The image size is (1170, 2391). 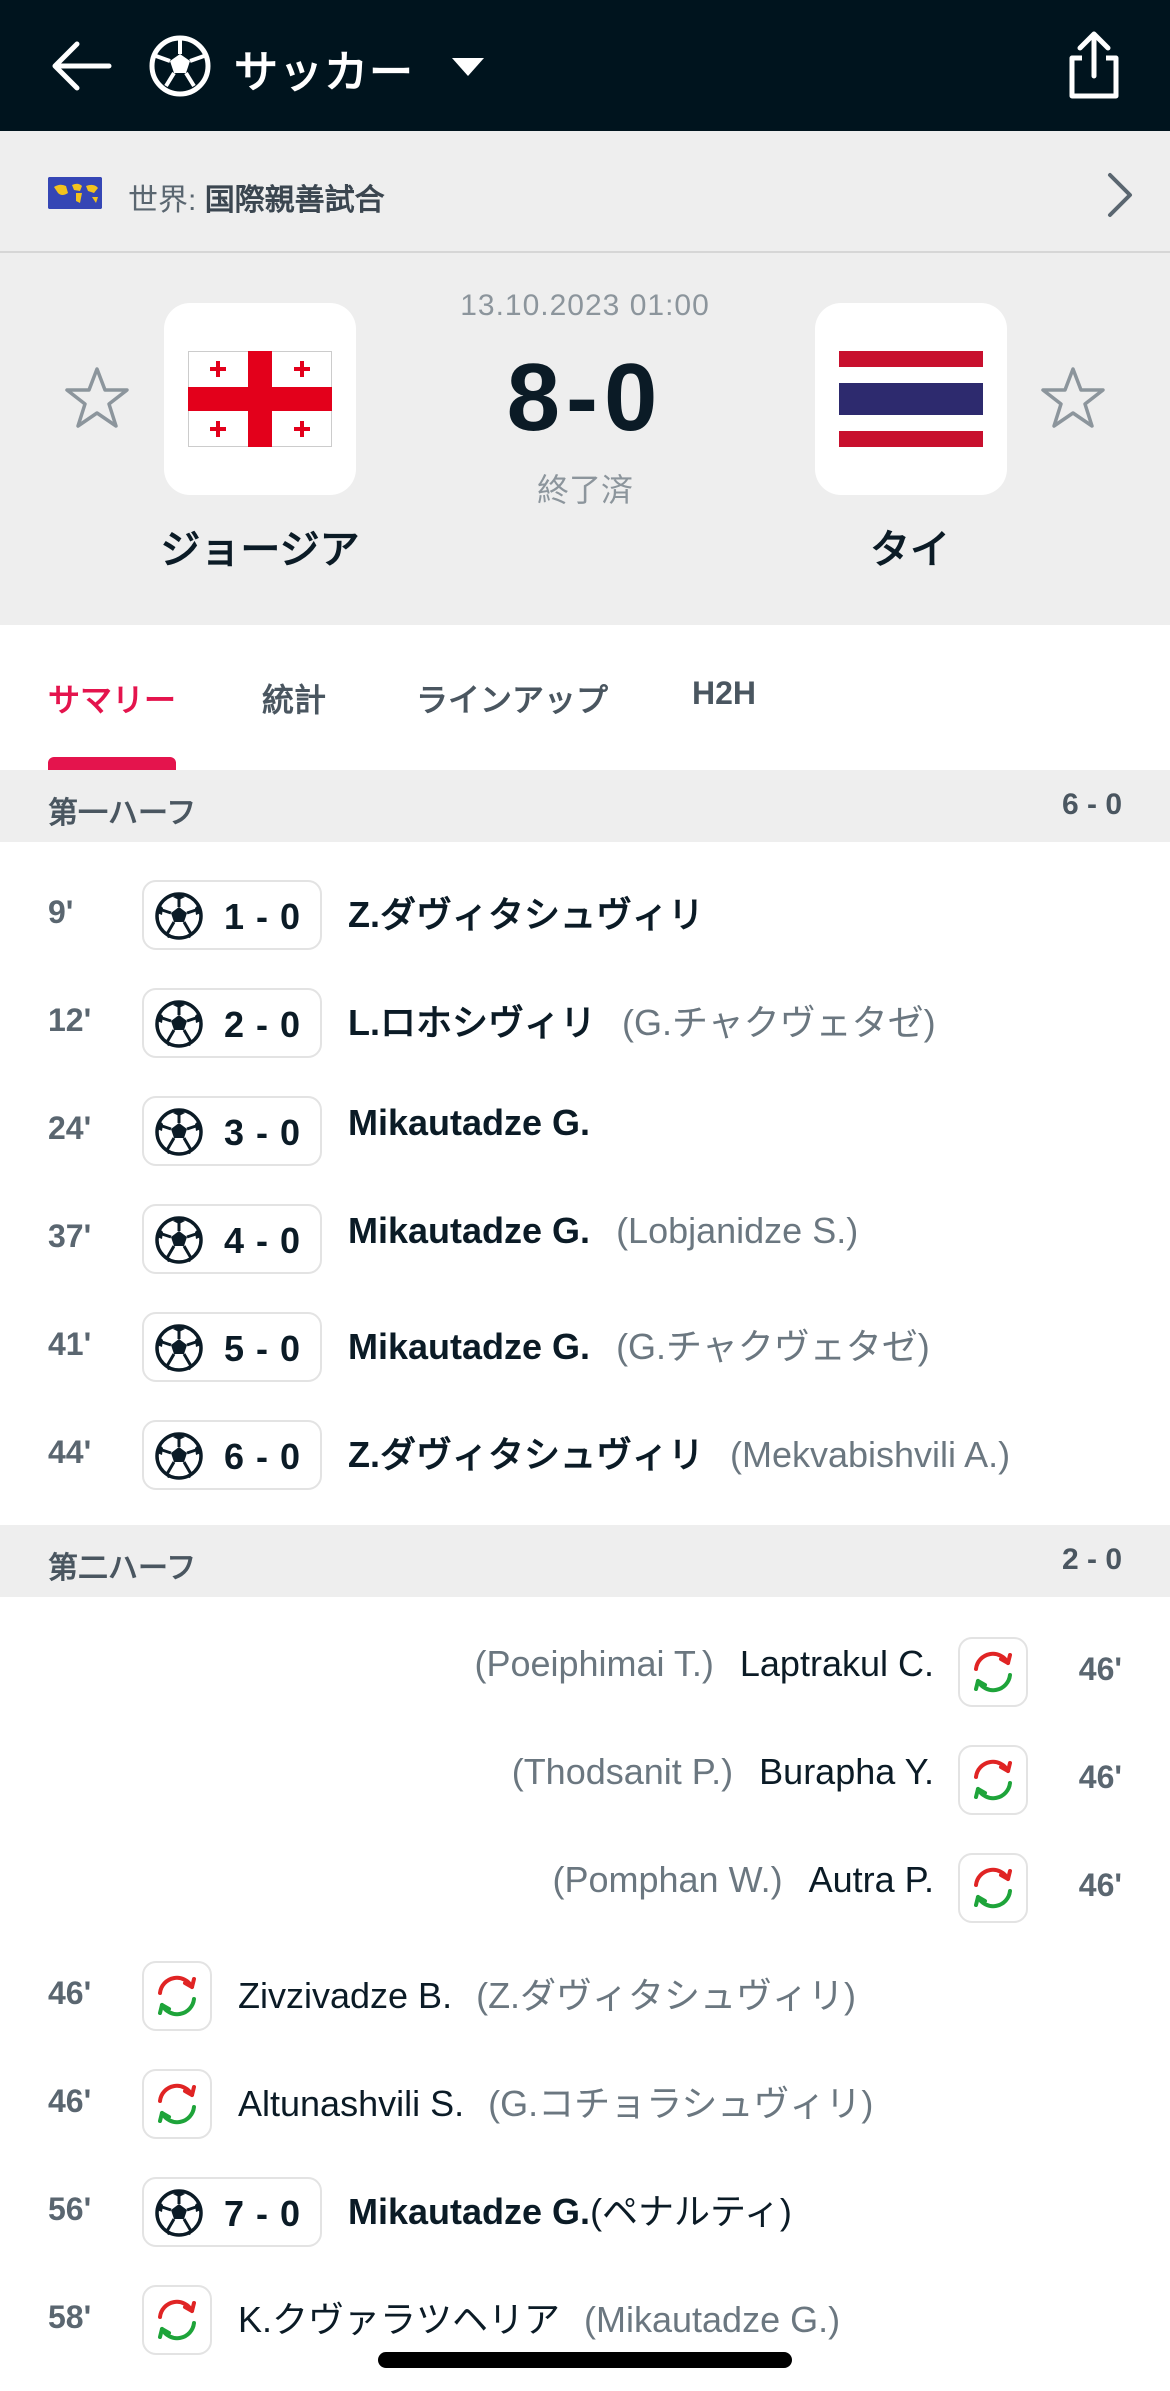 I want to click on goal-event-row: 12' 2 - 0 L.ロホシヴィリ (G.チャクヴェタゼ), so click(x=585, y=1022).